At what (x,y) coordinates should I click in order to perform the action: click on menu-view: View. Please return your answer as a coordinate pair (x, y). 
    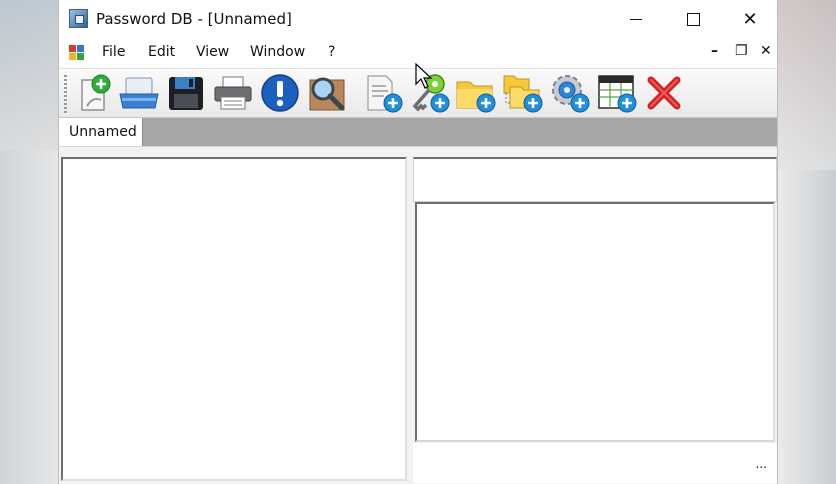
    Looking at the image, I should click on (212, 52).